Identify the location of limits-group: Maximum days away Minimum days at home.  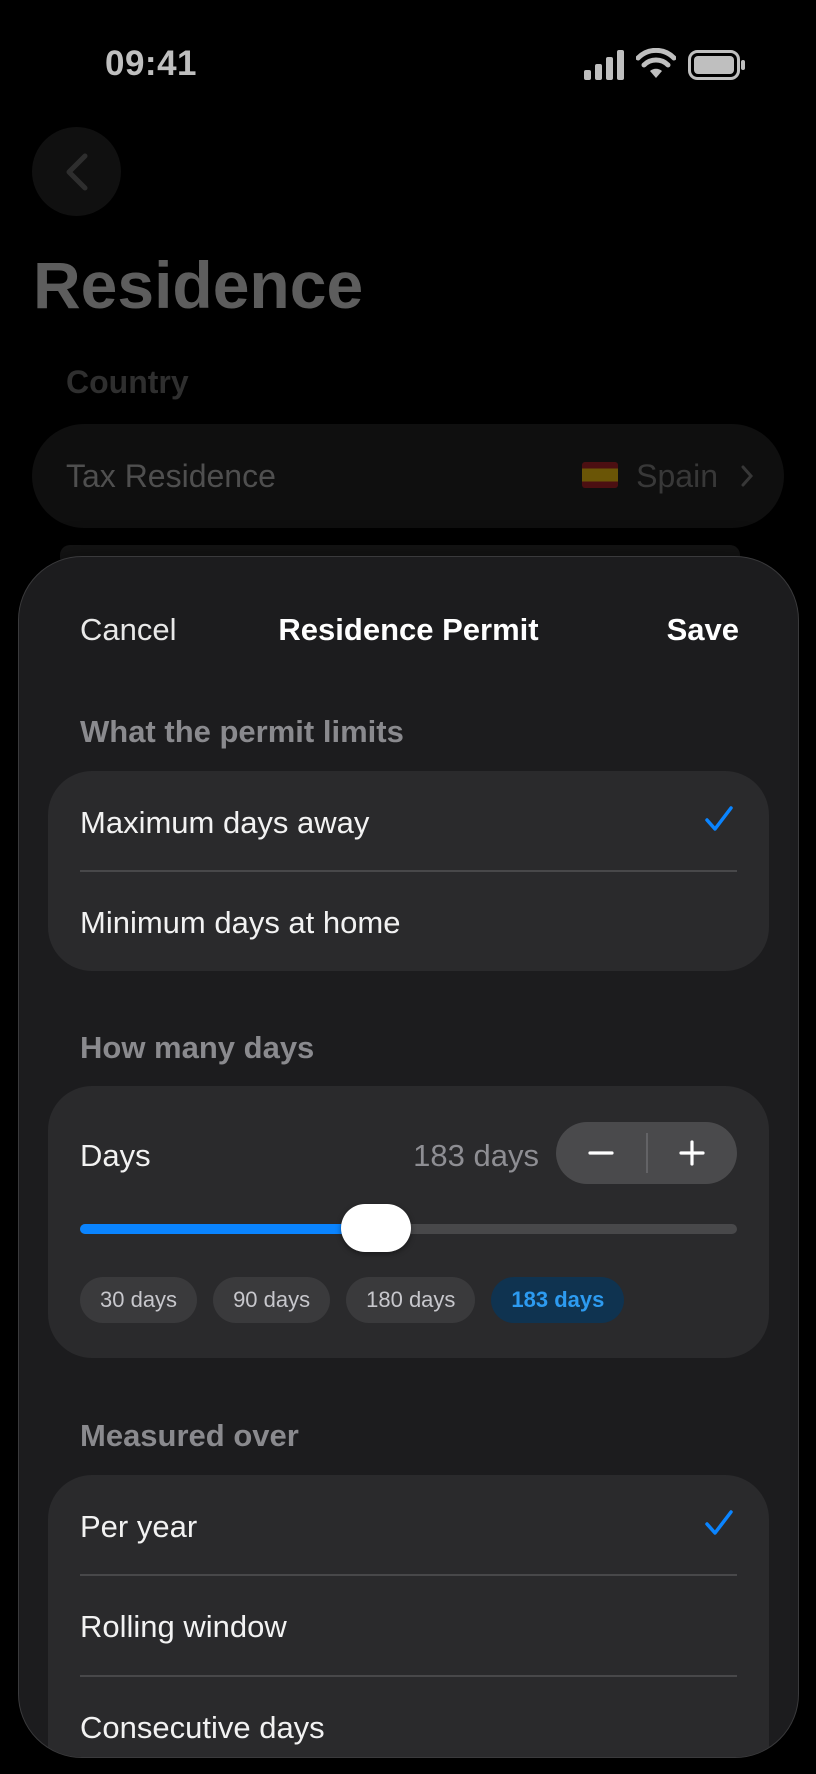
(408, 871).